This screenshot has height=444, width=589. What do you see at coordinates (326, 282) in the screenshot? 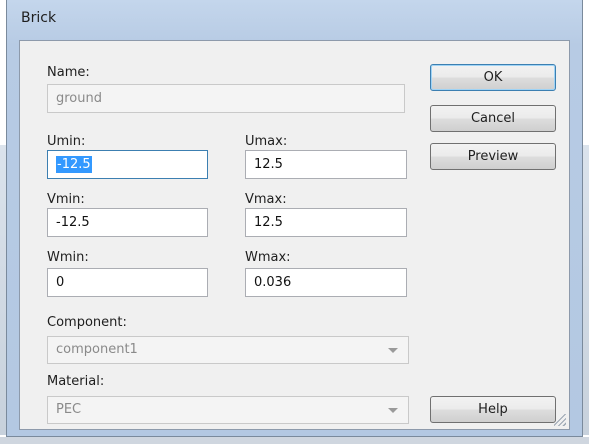
I see `wmax-field: 0.036` at bounding box center [326, 282].